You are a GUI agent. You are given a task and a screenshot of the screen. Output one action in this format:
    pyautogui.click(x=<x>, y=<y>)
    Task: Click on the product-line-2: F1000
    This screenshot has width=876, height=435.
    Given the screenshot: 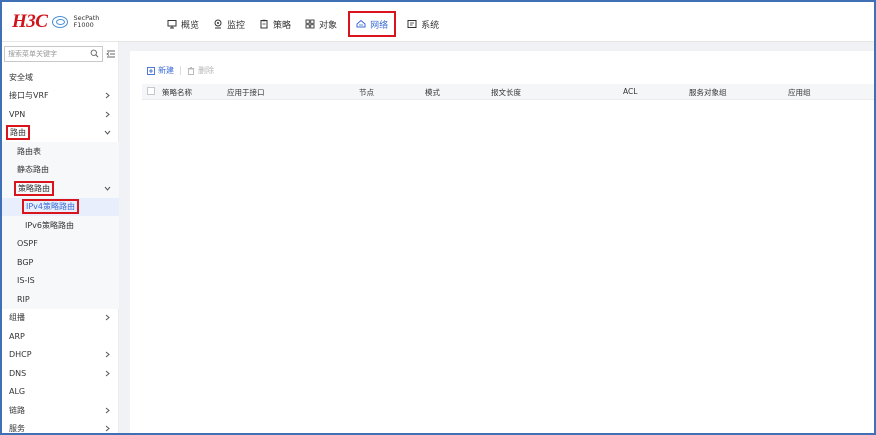 What is the action you would take?
    pyautogui.click(x=83, y=25)
    